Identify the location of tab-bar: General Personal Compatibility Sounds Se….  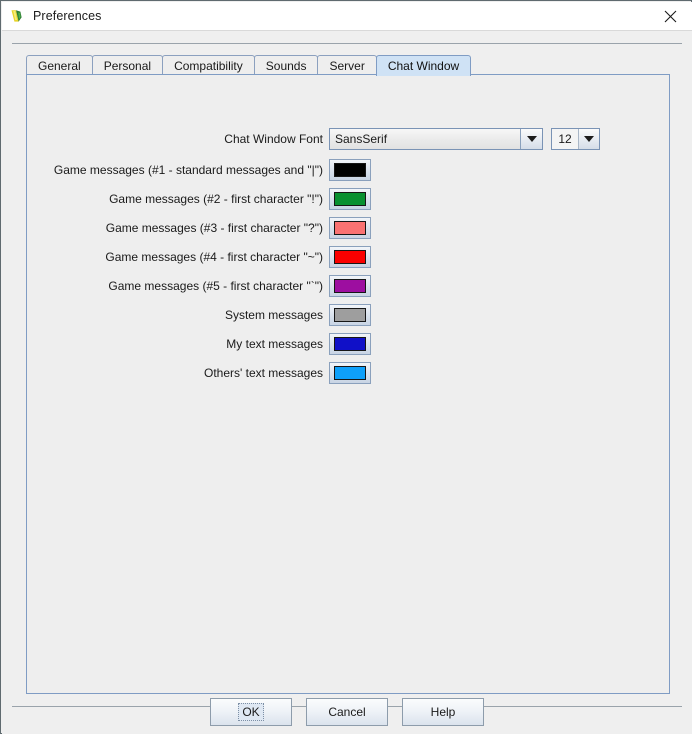
(249, 65).